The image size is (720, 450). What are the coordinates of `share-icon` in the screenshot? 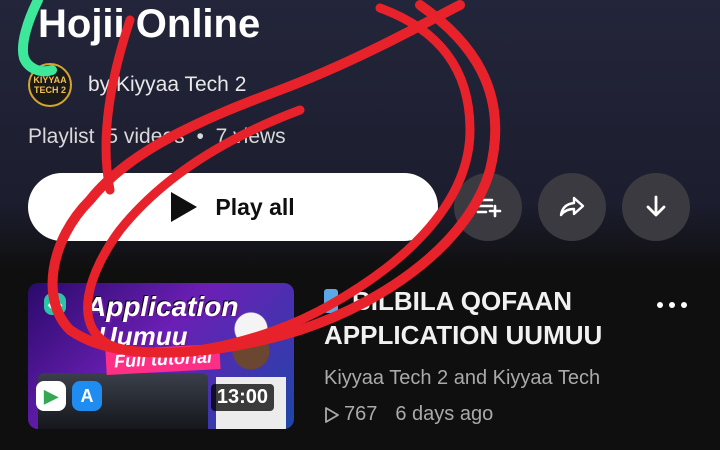 It's located at (572, 206).